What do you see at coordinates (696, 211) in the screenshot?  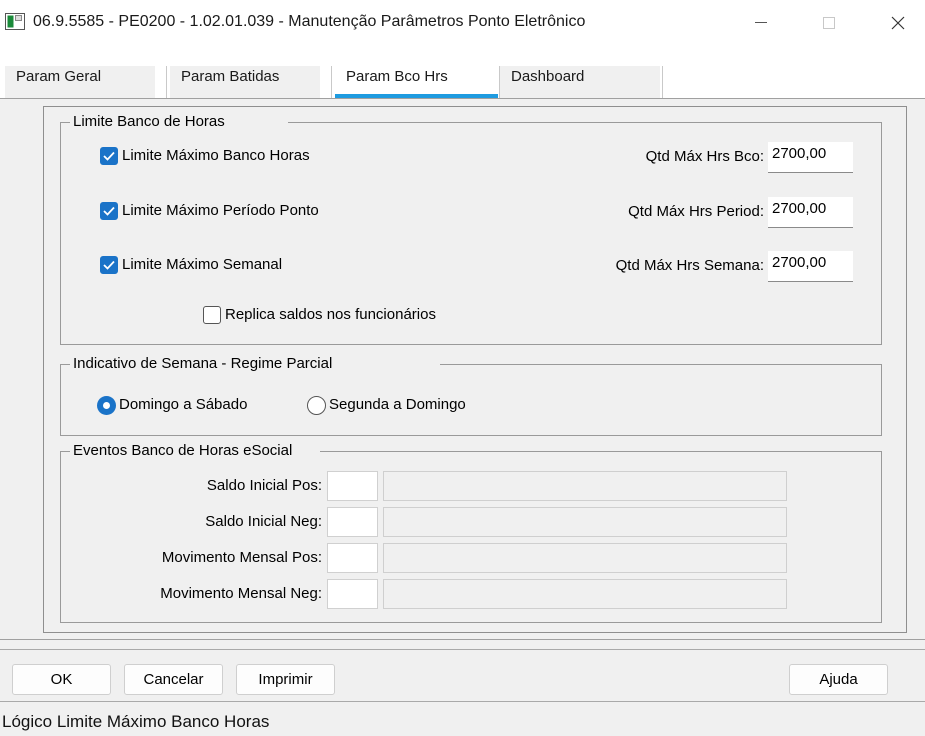 I see `field-label: Qtd Máx Hrs Period:` at bounding box center [696, 211].